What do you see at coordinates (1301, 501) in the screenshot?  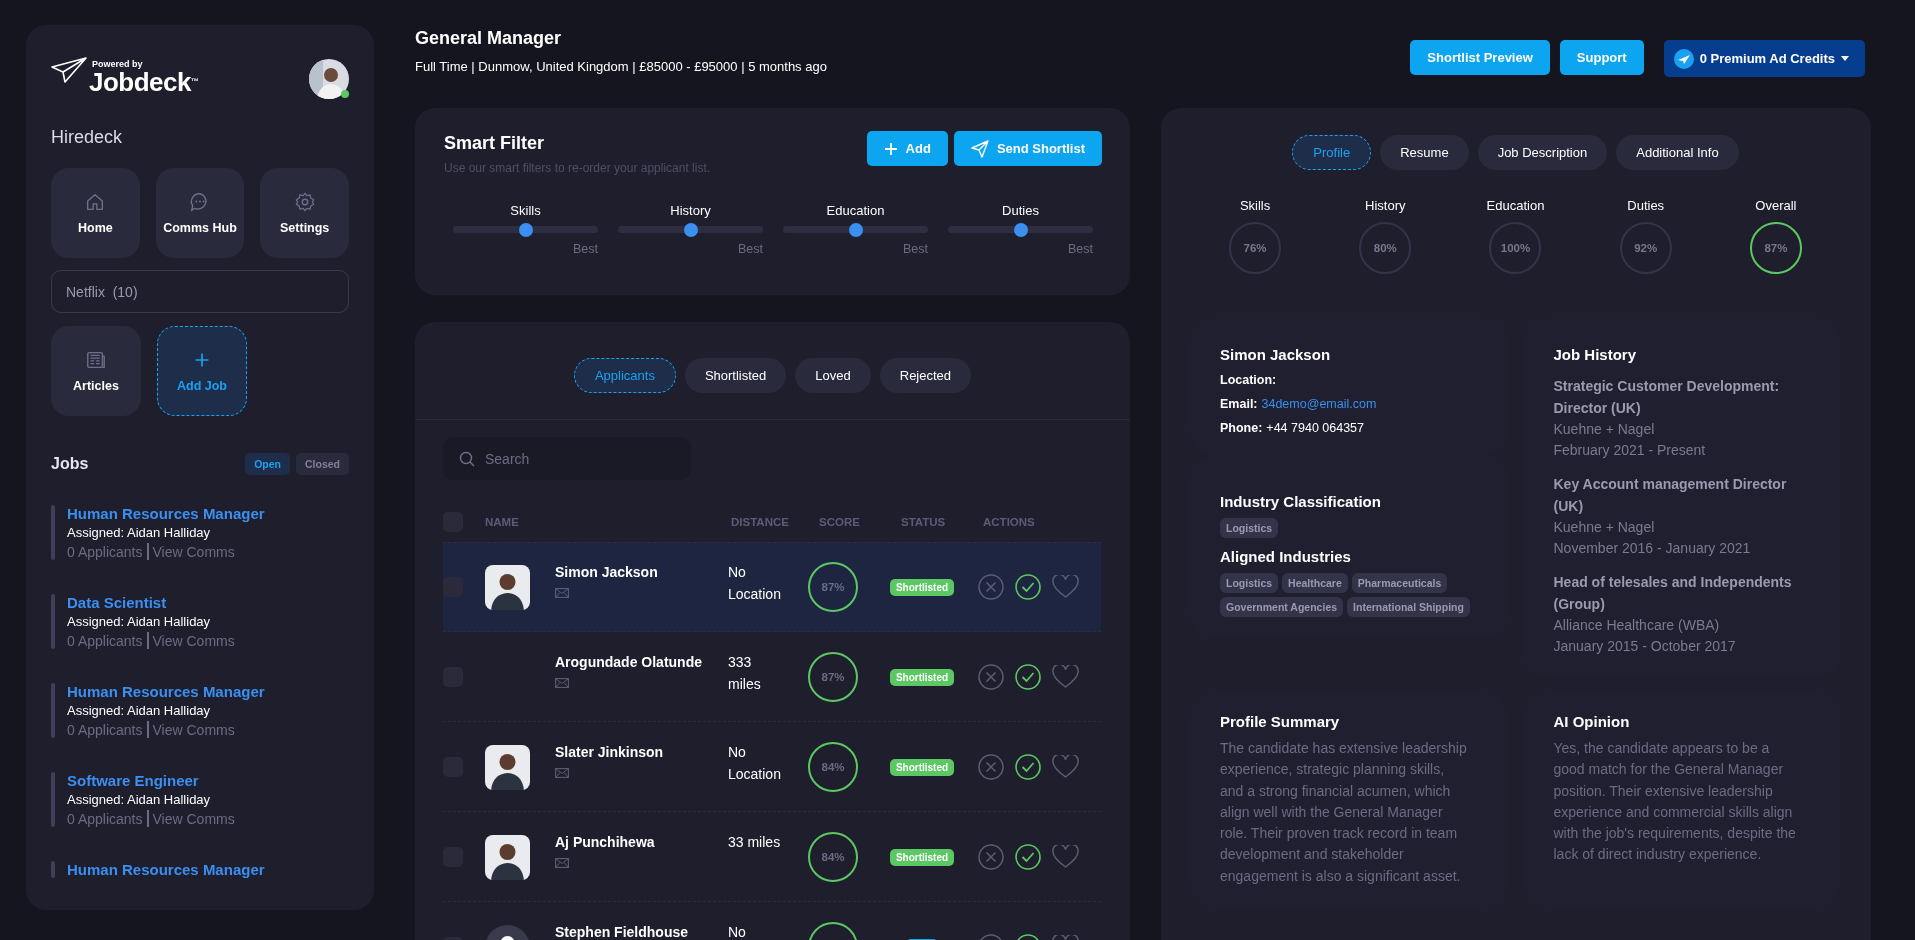 I see `card-title: Industry Classification` at bounding box center [1301, 501].